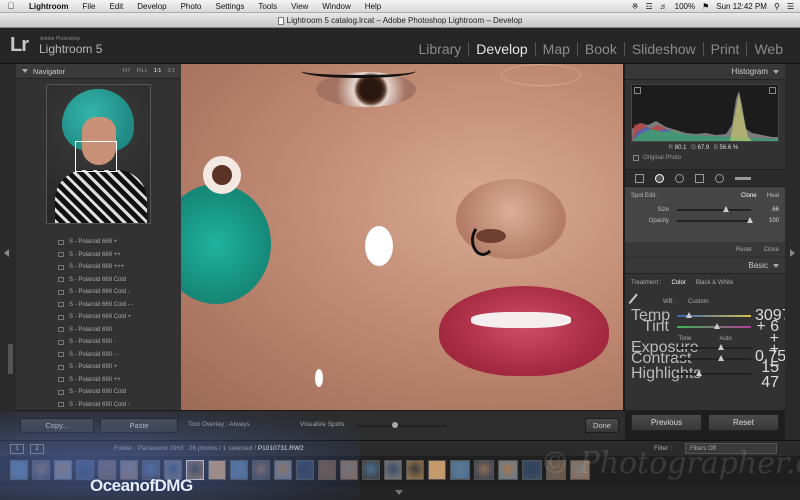 This screenshot has width=800, height=500. I want to click on menu-help: Help, so click(373, 6).